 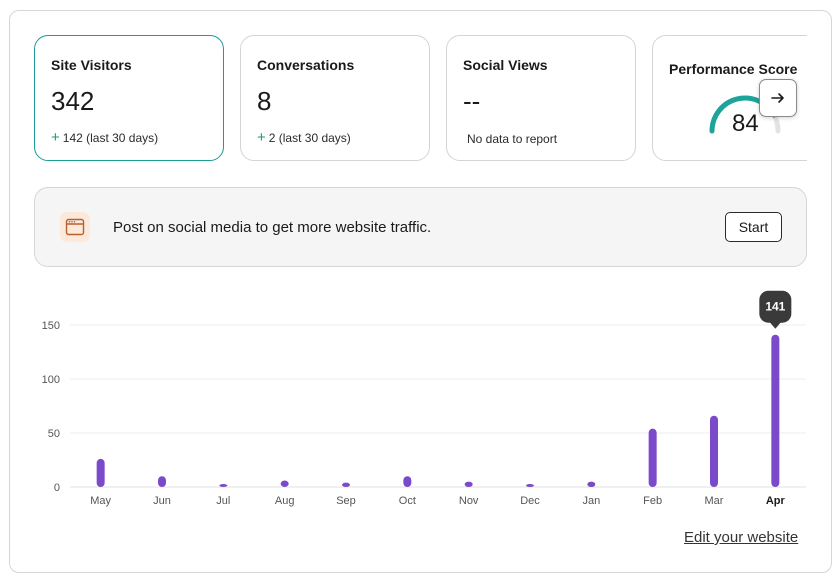 What do you see at coordinates (775, 307) in the screenshot?
I see `tooltip-value: 141` at bounding box center [775, 307].